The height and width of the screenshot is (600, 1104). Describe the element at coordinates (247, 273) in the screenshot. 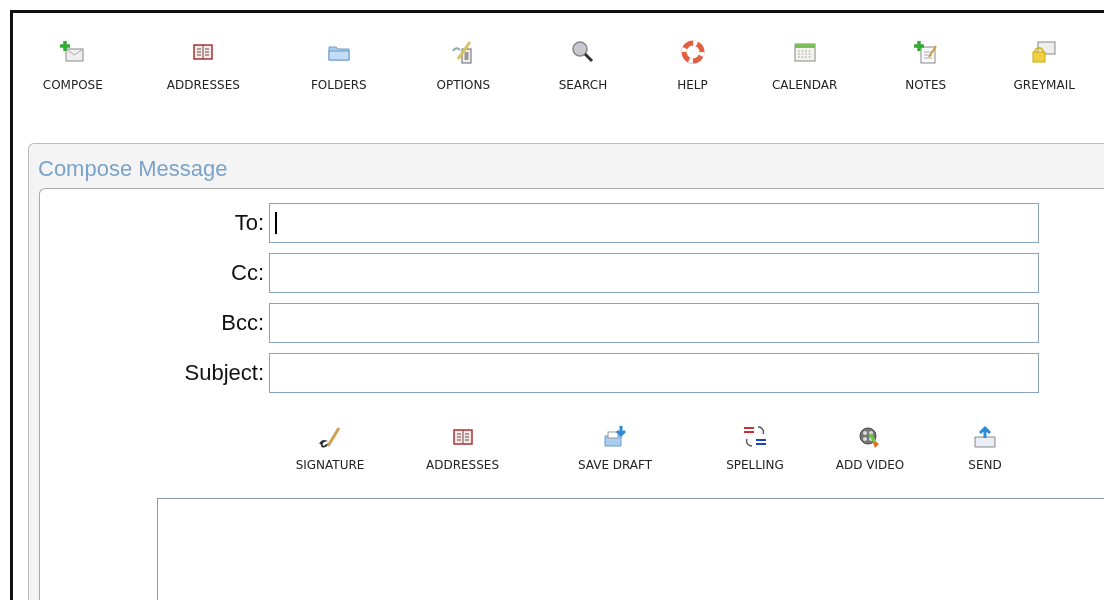

I see `field-label: Cc:` at that location.